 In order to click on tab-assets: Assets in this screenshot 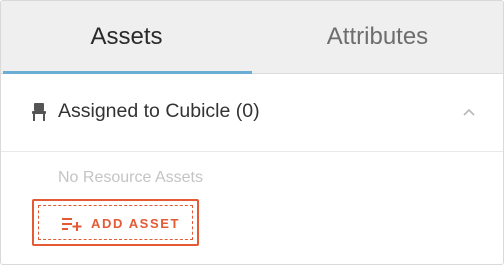, I will do `click(126, 37)`.